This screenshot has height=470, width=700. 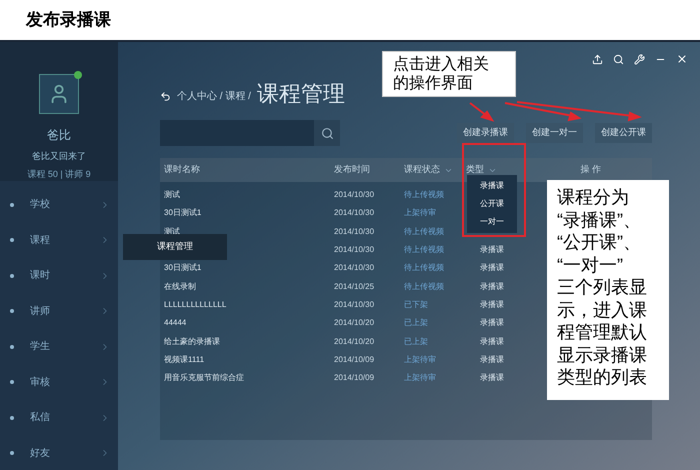 I want to click on callout-line: 程管理默认, so click(x=602, y=332).